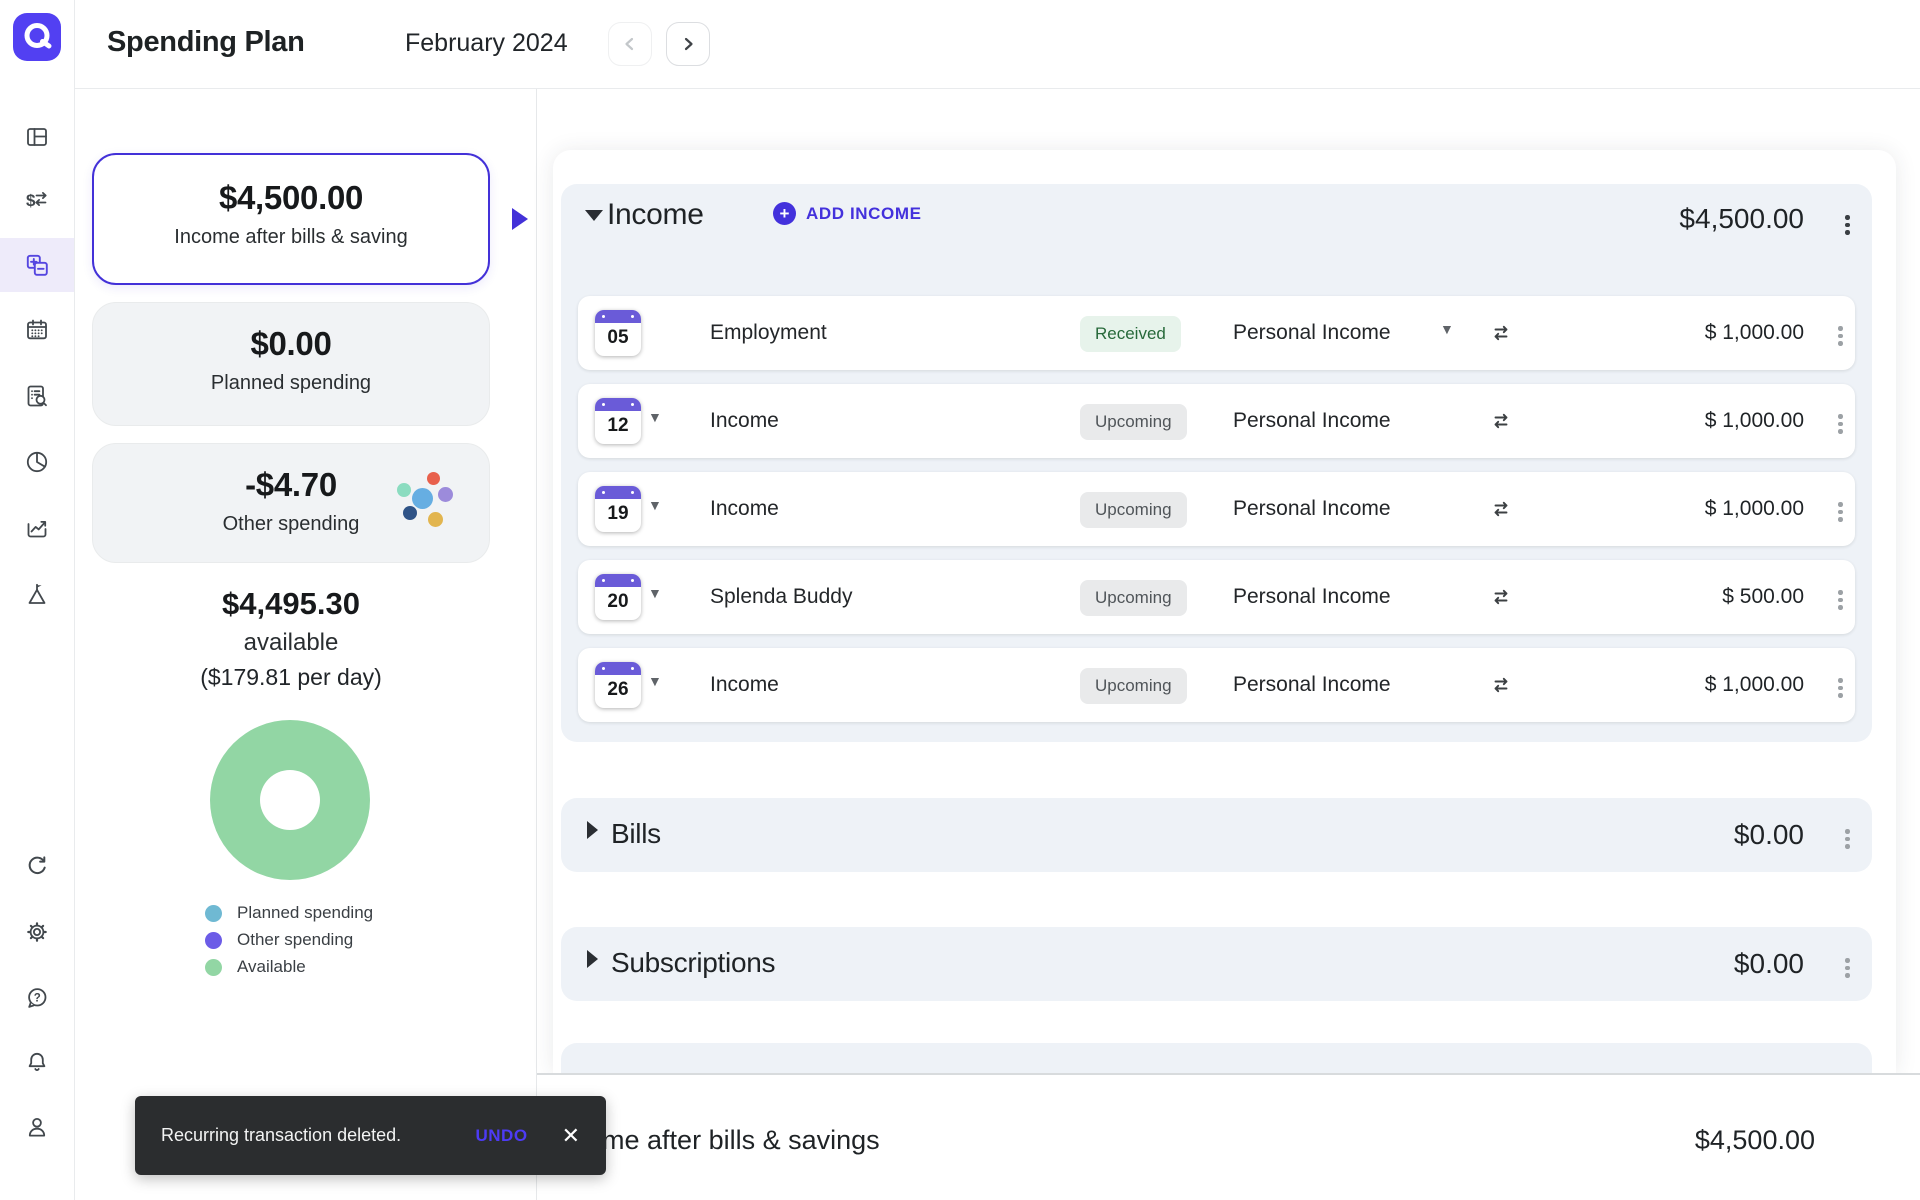 The width and height of the screenshot is (1920, 1200). Describe the element at coordinates (1216, 964) in the screenshot. I see `subscriptions-section: Subscriptions $0.00` at that location.